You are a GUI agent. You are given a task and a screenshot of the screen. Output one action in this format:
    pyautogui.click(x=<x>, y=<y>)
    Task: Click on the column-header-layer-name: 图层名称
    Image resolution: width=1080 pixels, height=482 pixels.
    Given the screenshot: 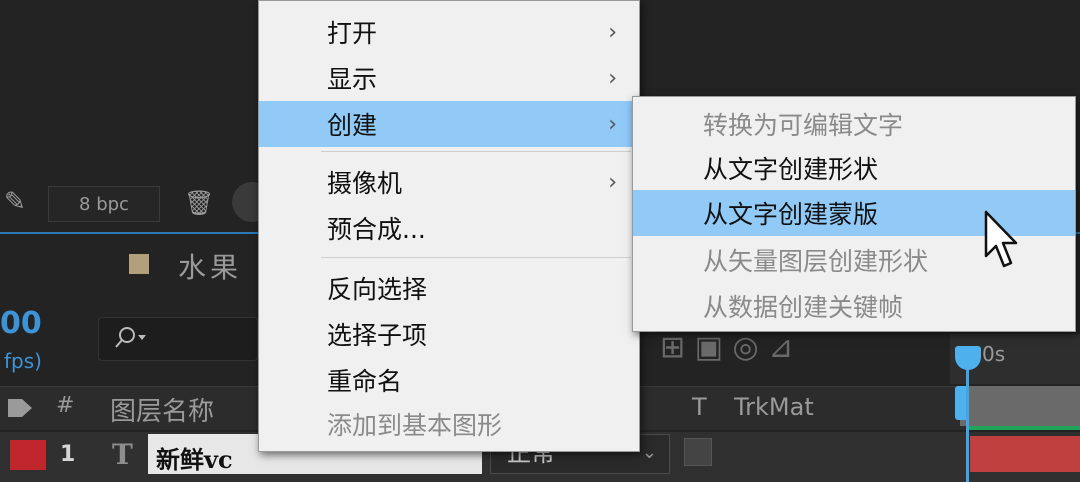 What is the action you would take?
    pyautogui.click(x=162, y=409)
    